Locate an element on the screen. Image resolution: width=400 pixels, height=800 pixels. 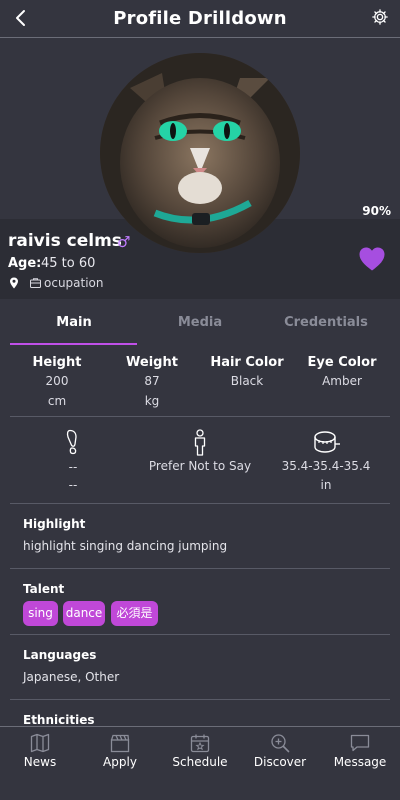
talent-chip-other: 必須是 is located at coordinates (134, 613).